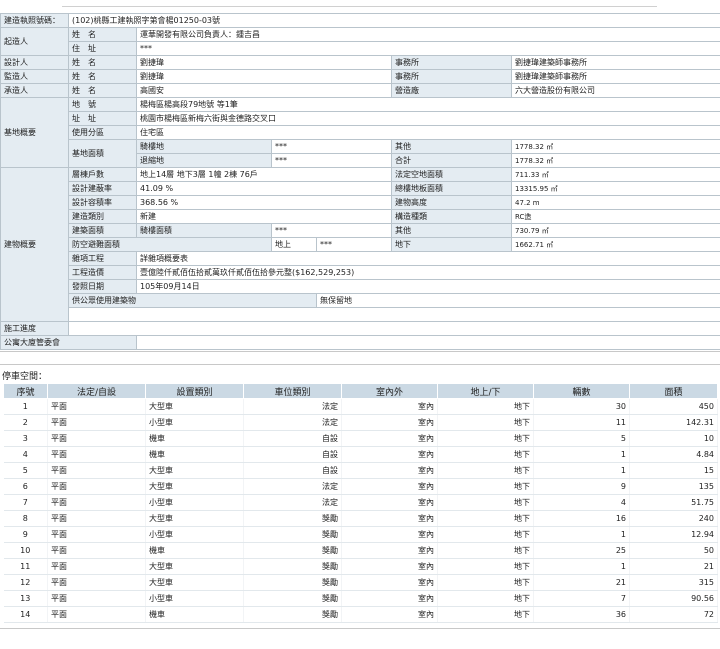  What do you see at coordinates (264, 76) in the screenshot?
I see `supervisor-name: 劉捷瑋` at bounding box center [264, 76].